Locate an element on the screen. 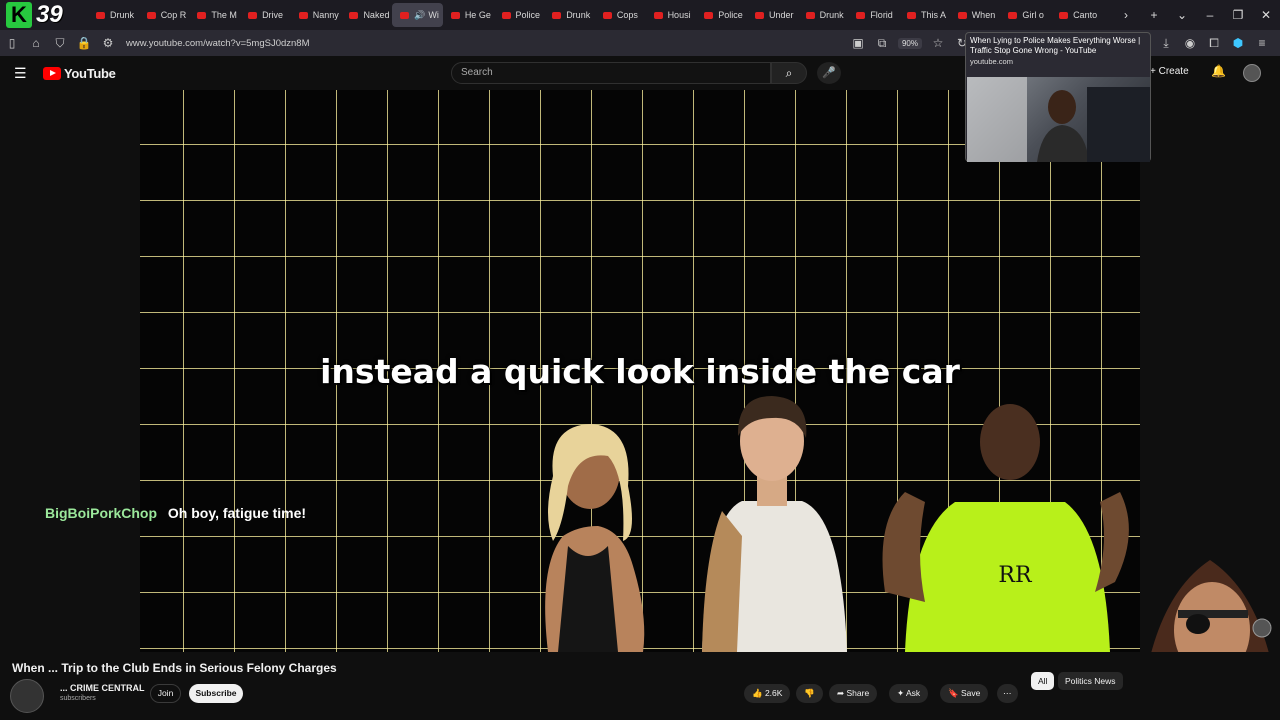  tab-list-icon: ⌄ is located at coordinates (1182, 15).